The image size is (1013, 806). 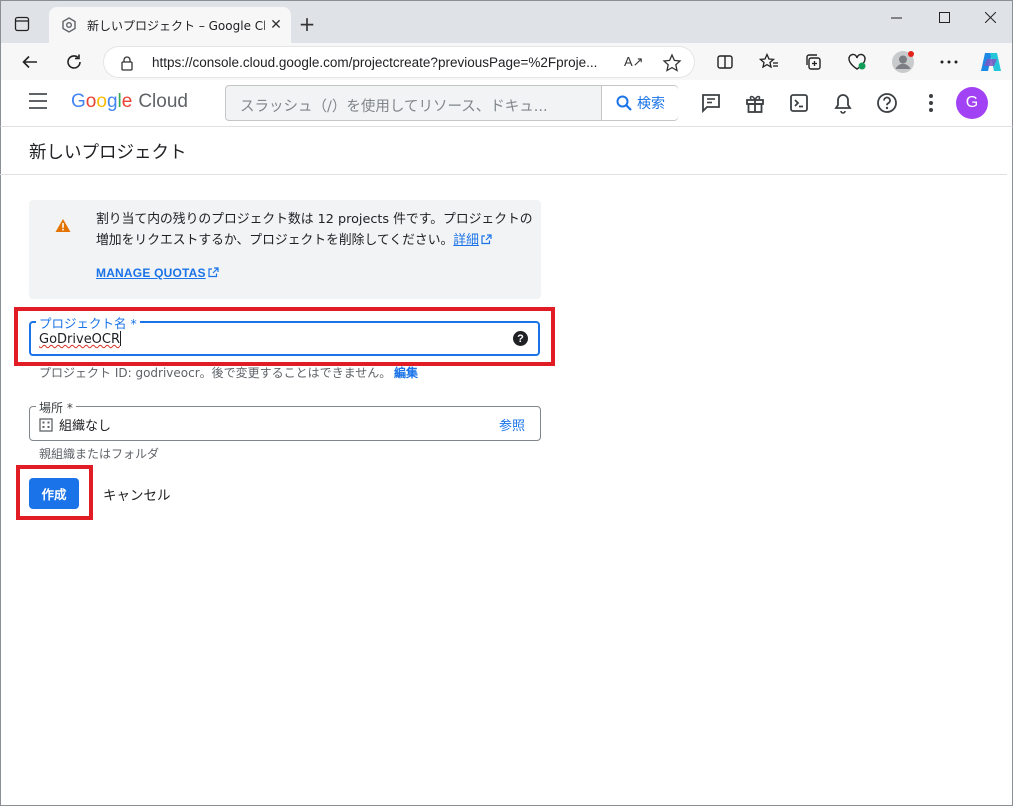 I want to click on search-icon, so click(x=624, y=103).